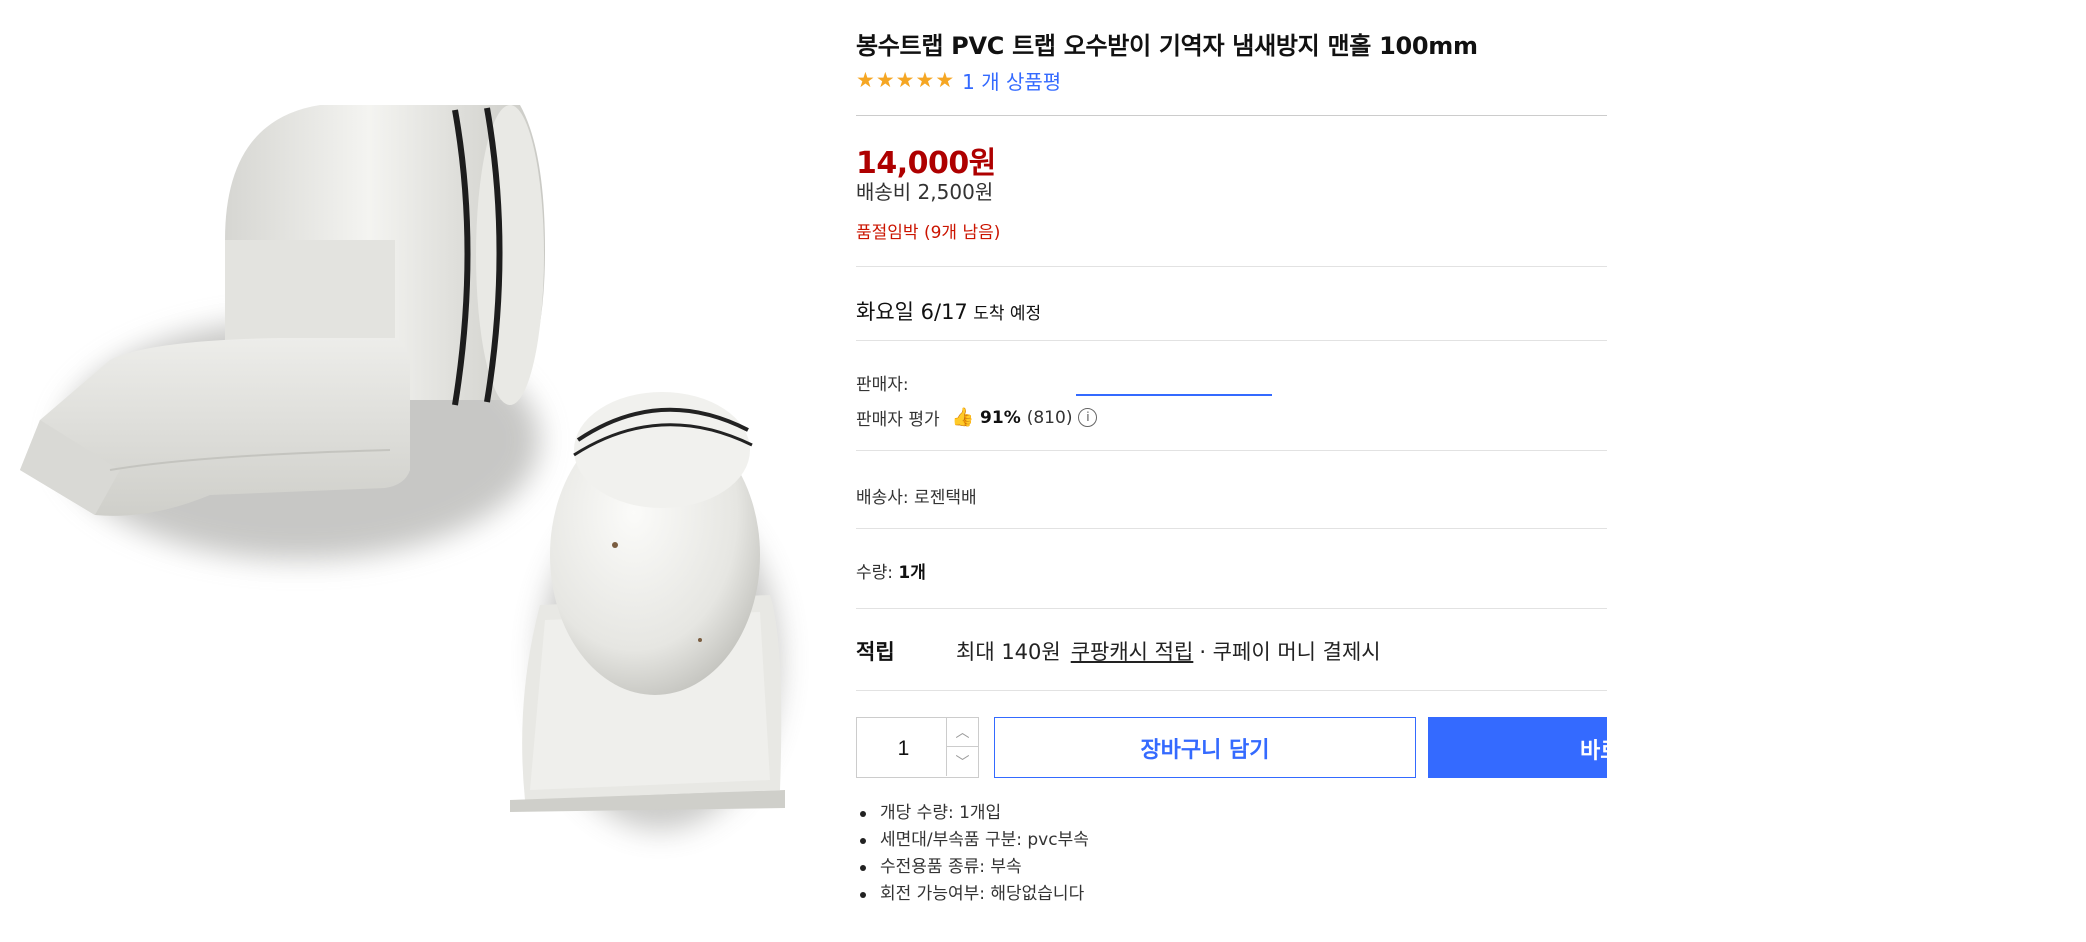 This screenshot has height=942, width=2086. What do you see at coordinates (875, 652) in the screenshot?
I see `cash-reward-title: 적립` at bounding box center [875, 652].